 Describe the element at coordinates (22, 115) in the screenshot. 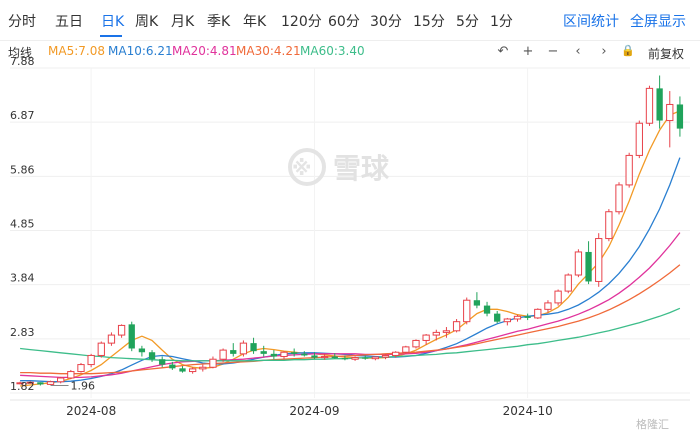

I see `y-tick-label: 6.87` at that location.